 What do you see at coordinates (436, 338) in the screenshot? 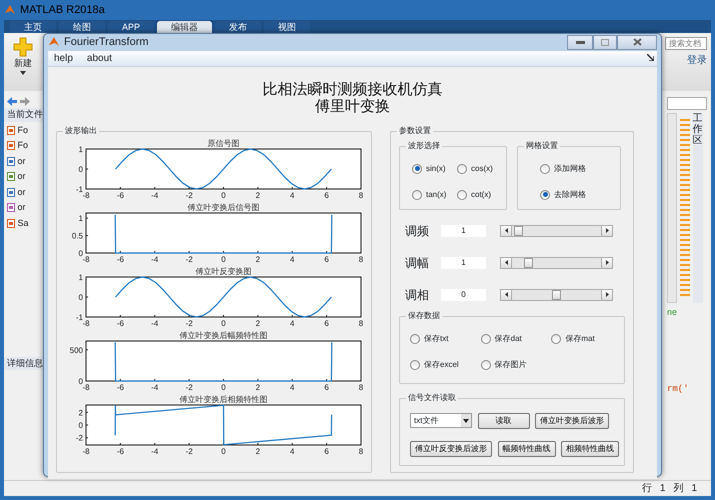
I see `radio-label: 保存txt` at bounding box center [436, 338].